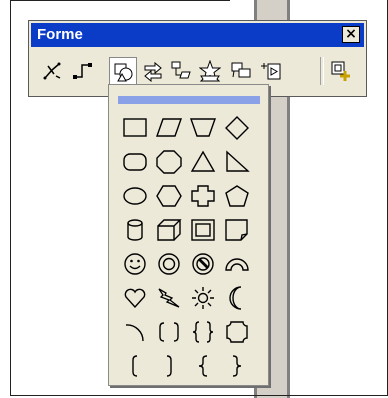 Image resolution: width=388 pixels, height=398 pixels. I want to click on action-buttons-button, so click(271, 71).